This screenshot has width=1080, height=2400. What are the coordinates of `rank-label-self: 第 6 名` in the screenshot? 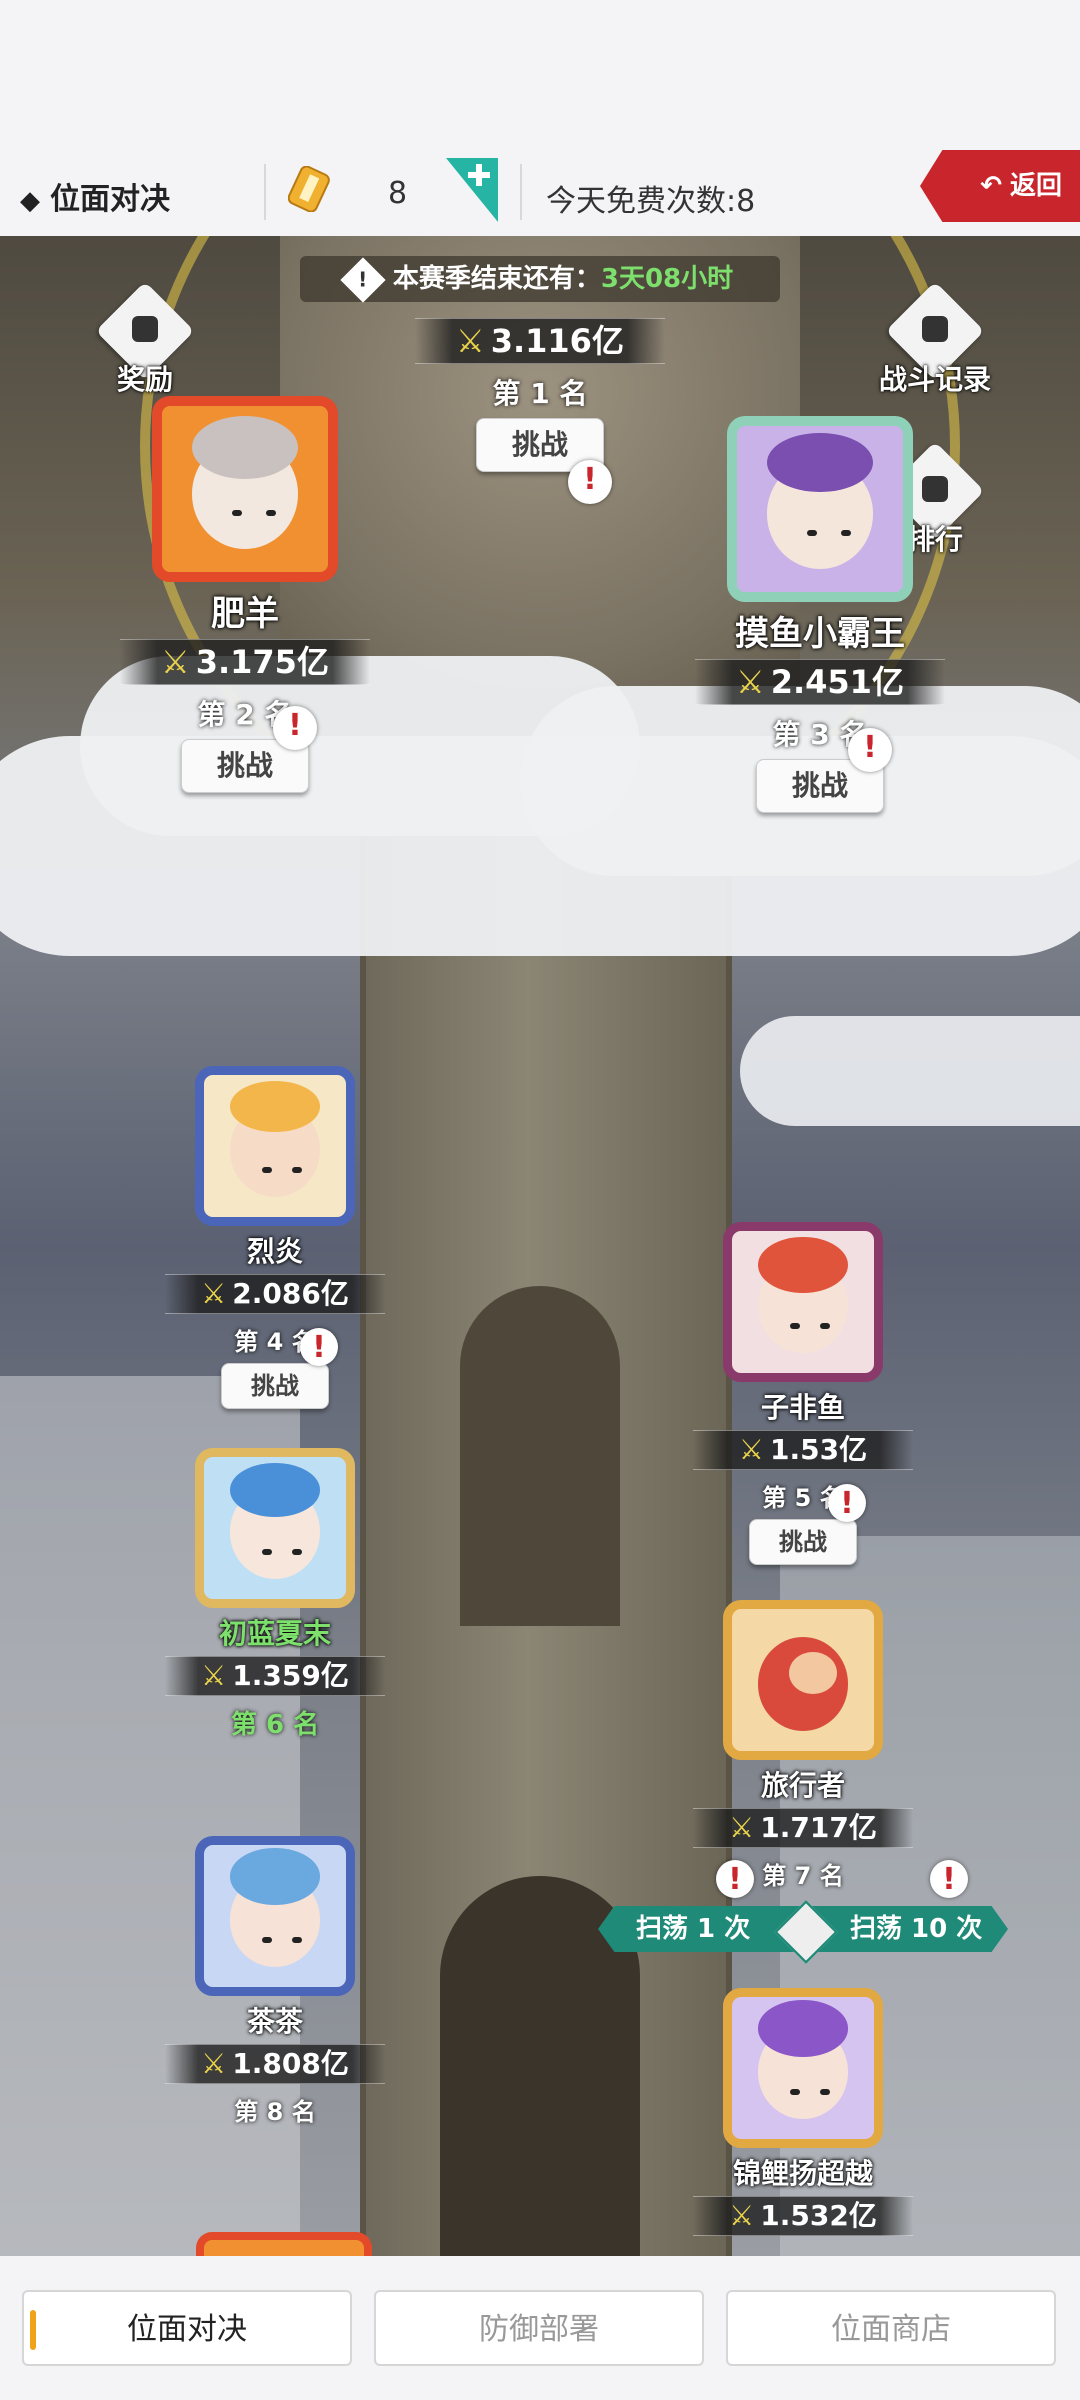 It's located at (275, 1725).